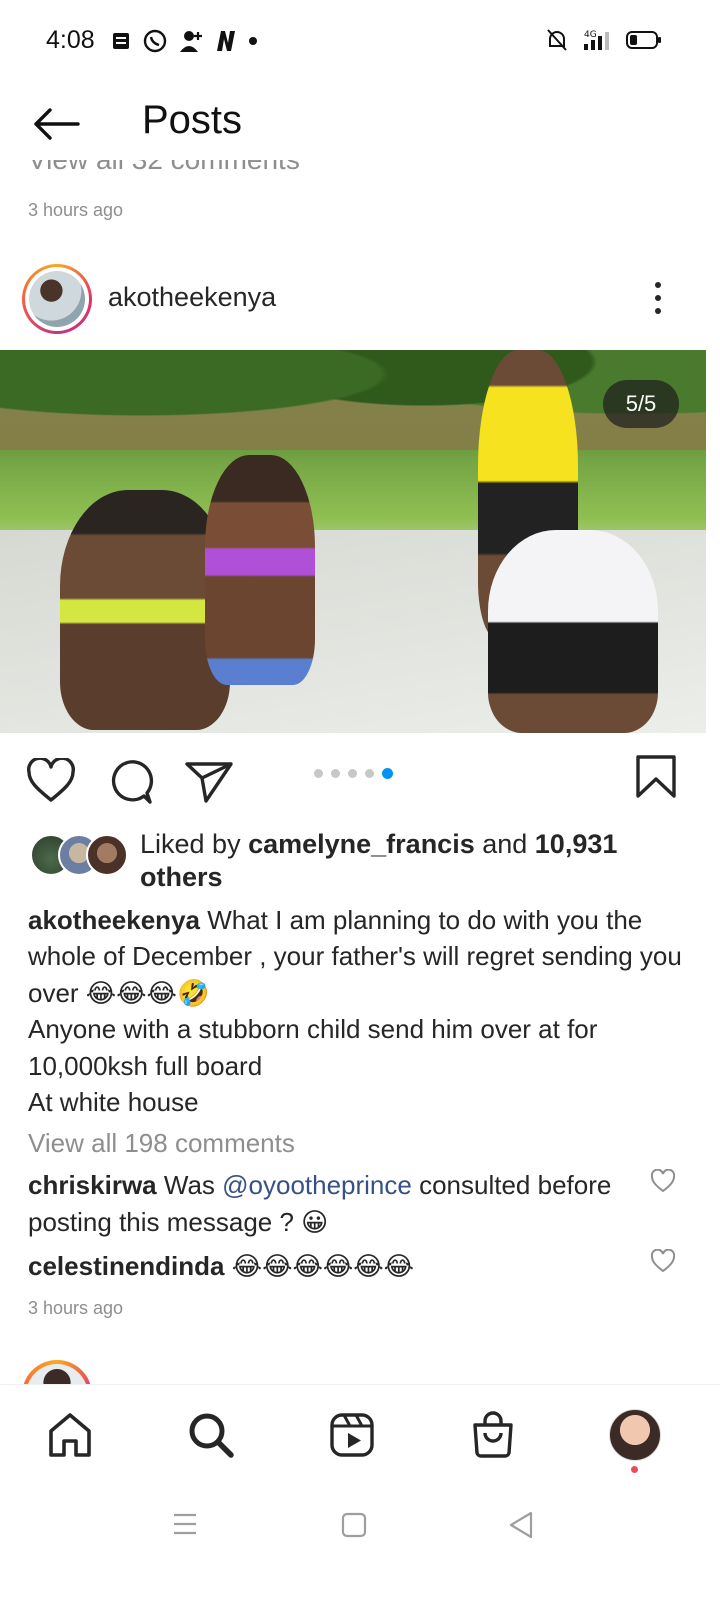 Image resolution: width=720 pixels, height=1600 pixels. Describe the element at coordinates (557, 40) in the screenshot. I see `mute-icon` at that location.